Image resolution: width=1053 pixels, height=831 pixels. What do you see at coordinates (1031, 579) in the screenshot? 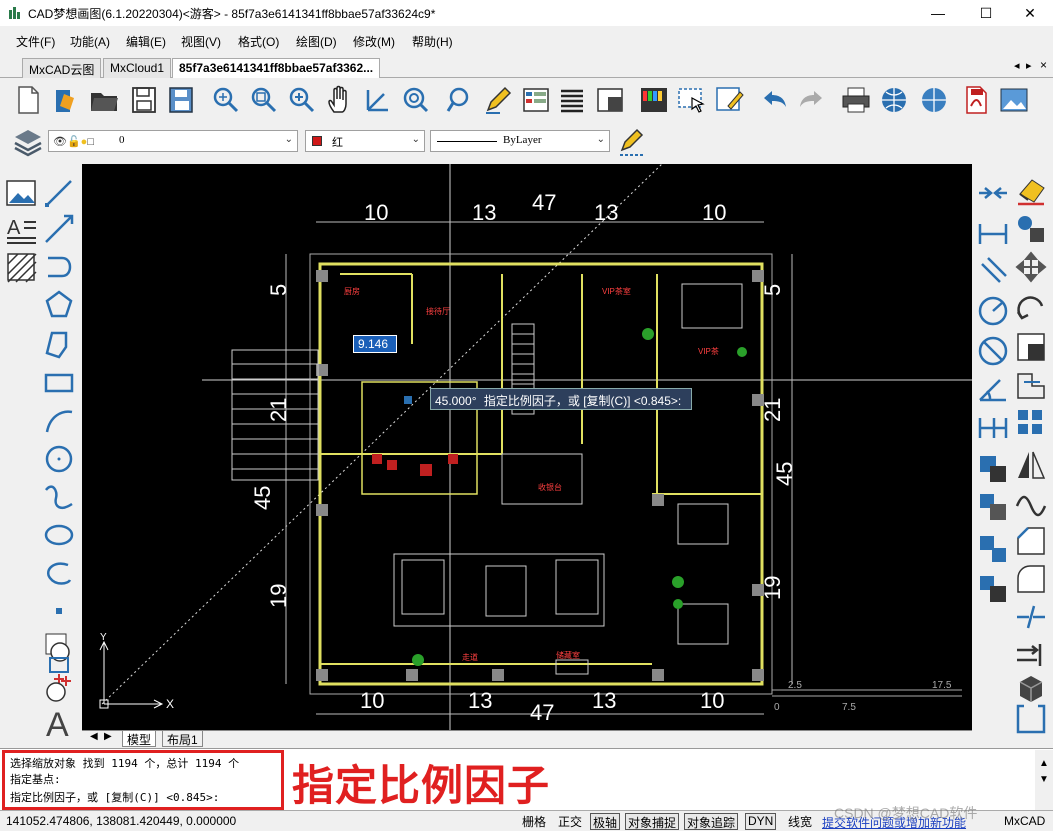
I see `fillet-icon` at bounding box center [1031, 579].